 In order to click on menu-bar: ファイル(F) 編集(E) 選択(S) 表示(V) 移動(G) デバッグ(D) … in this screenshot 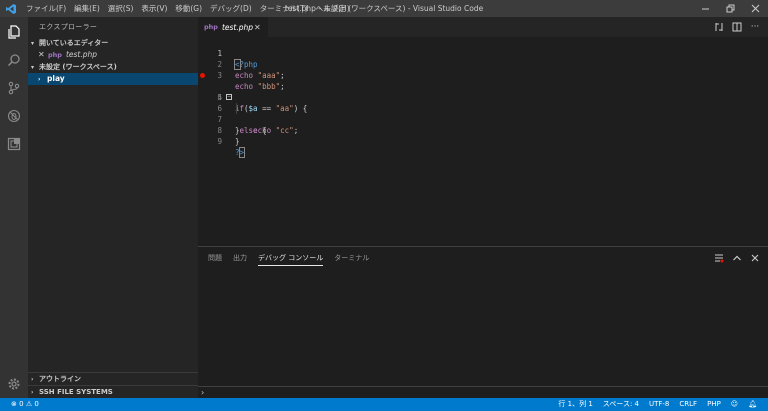, I will do `click(188, 8)`.